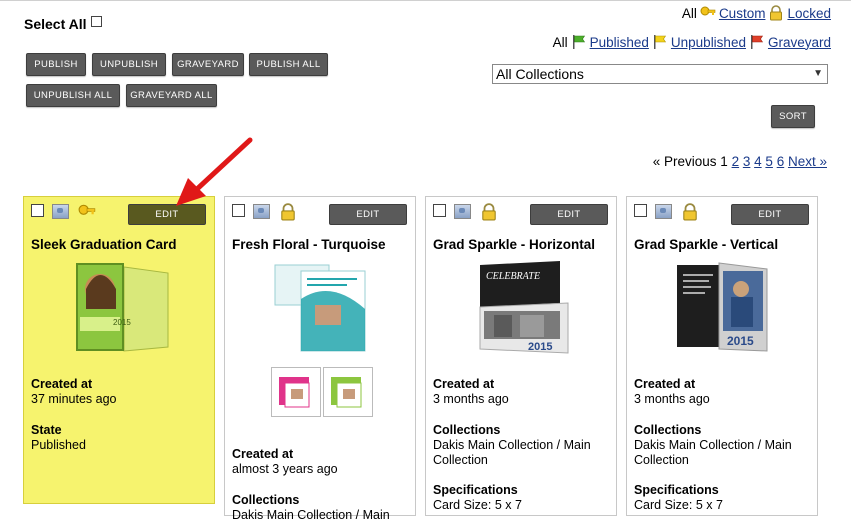 The width and height of the screenshot is (851, 523). I want to click on select-all-checkbox, so click(96, 21).